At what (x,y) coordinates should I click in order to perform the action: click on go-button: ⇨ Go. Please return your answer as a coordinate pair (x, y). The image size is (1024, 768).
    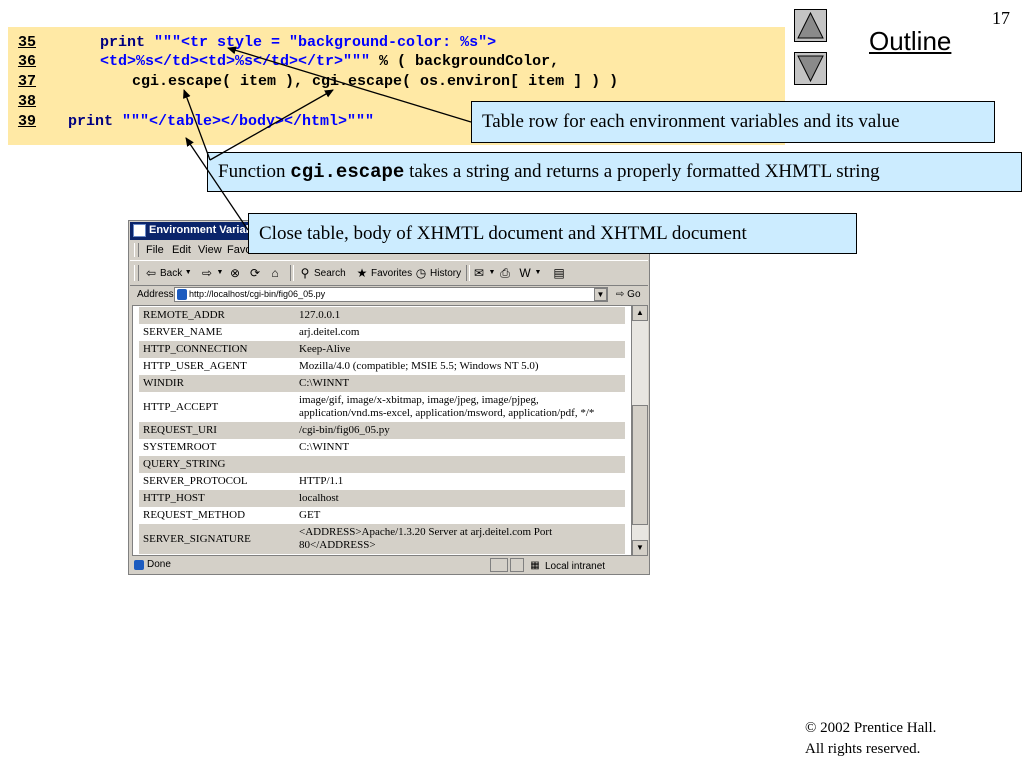
    Looking at the image, I should click on (628, 294).